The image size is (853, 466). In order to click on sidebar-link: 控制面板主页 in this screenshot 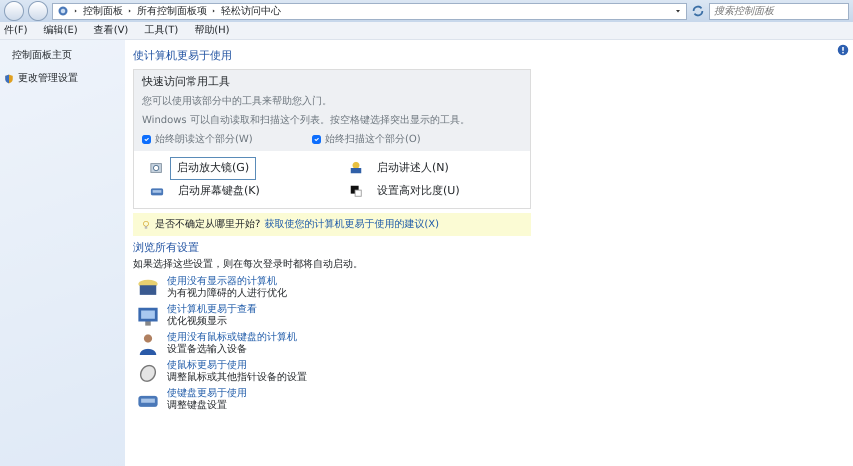, I will do `click(42, 55)`.